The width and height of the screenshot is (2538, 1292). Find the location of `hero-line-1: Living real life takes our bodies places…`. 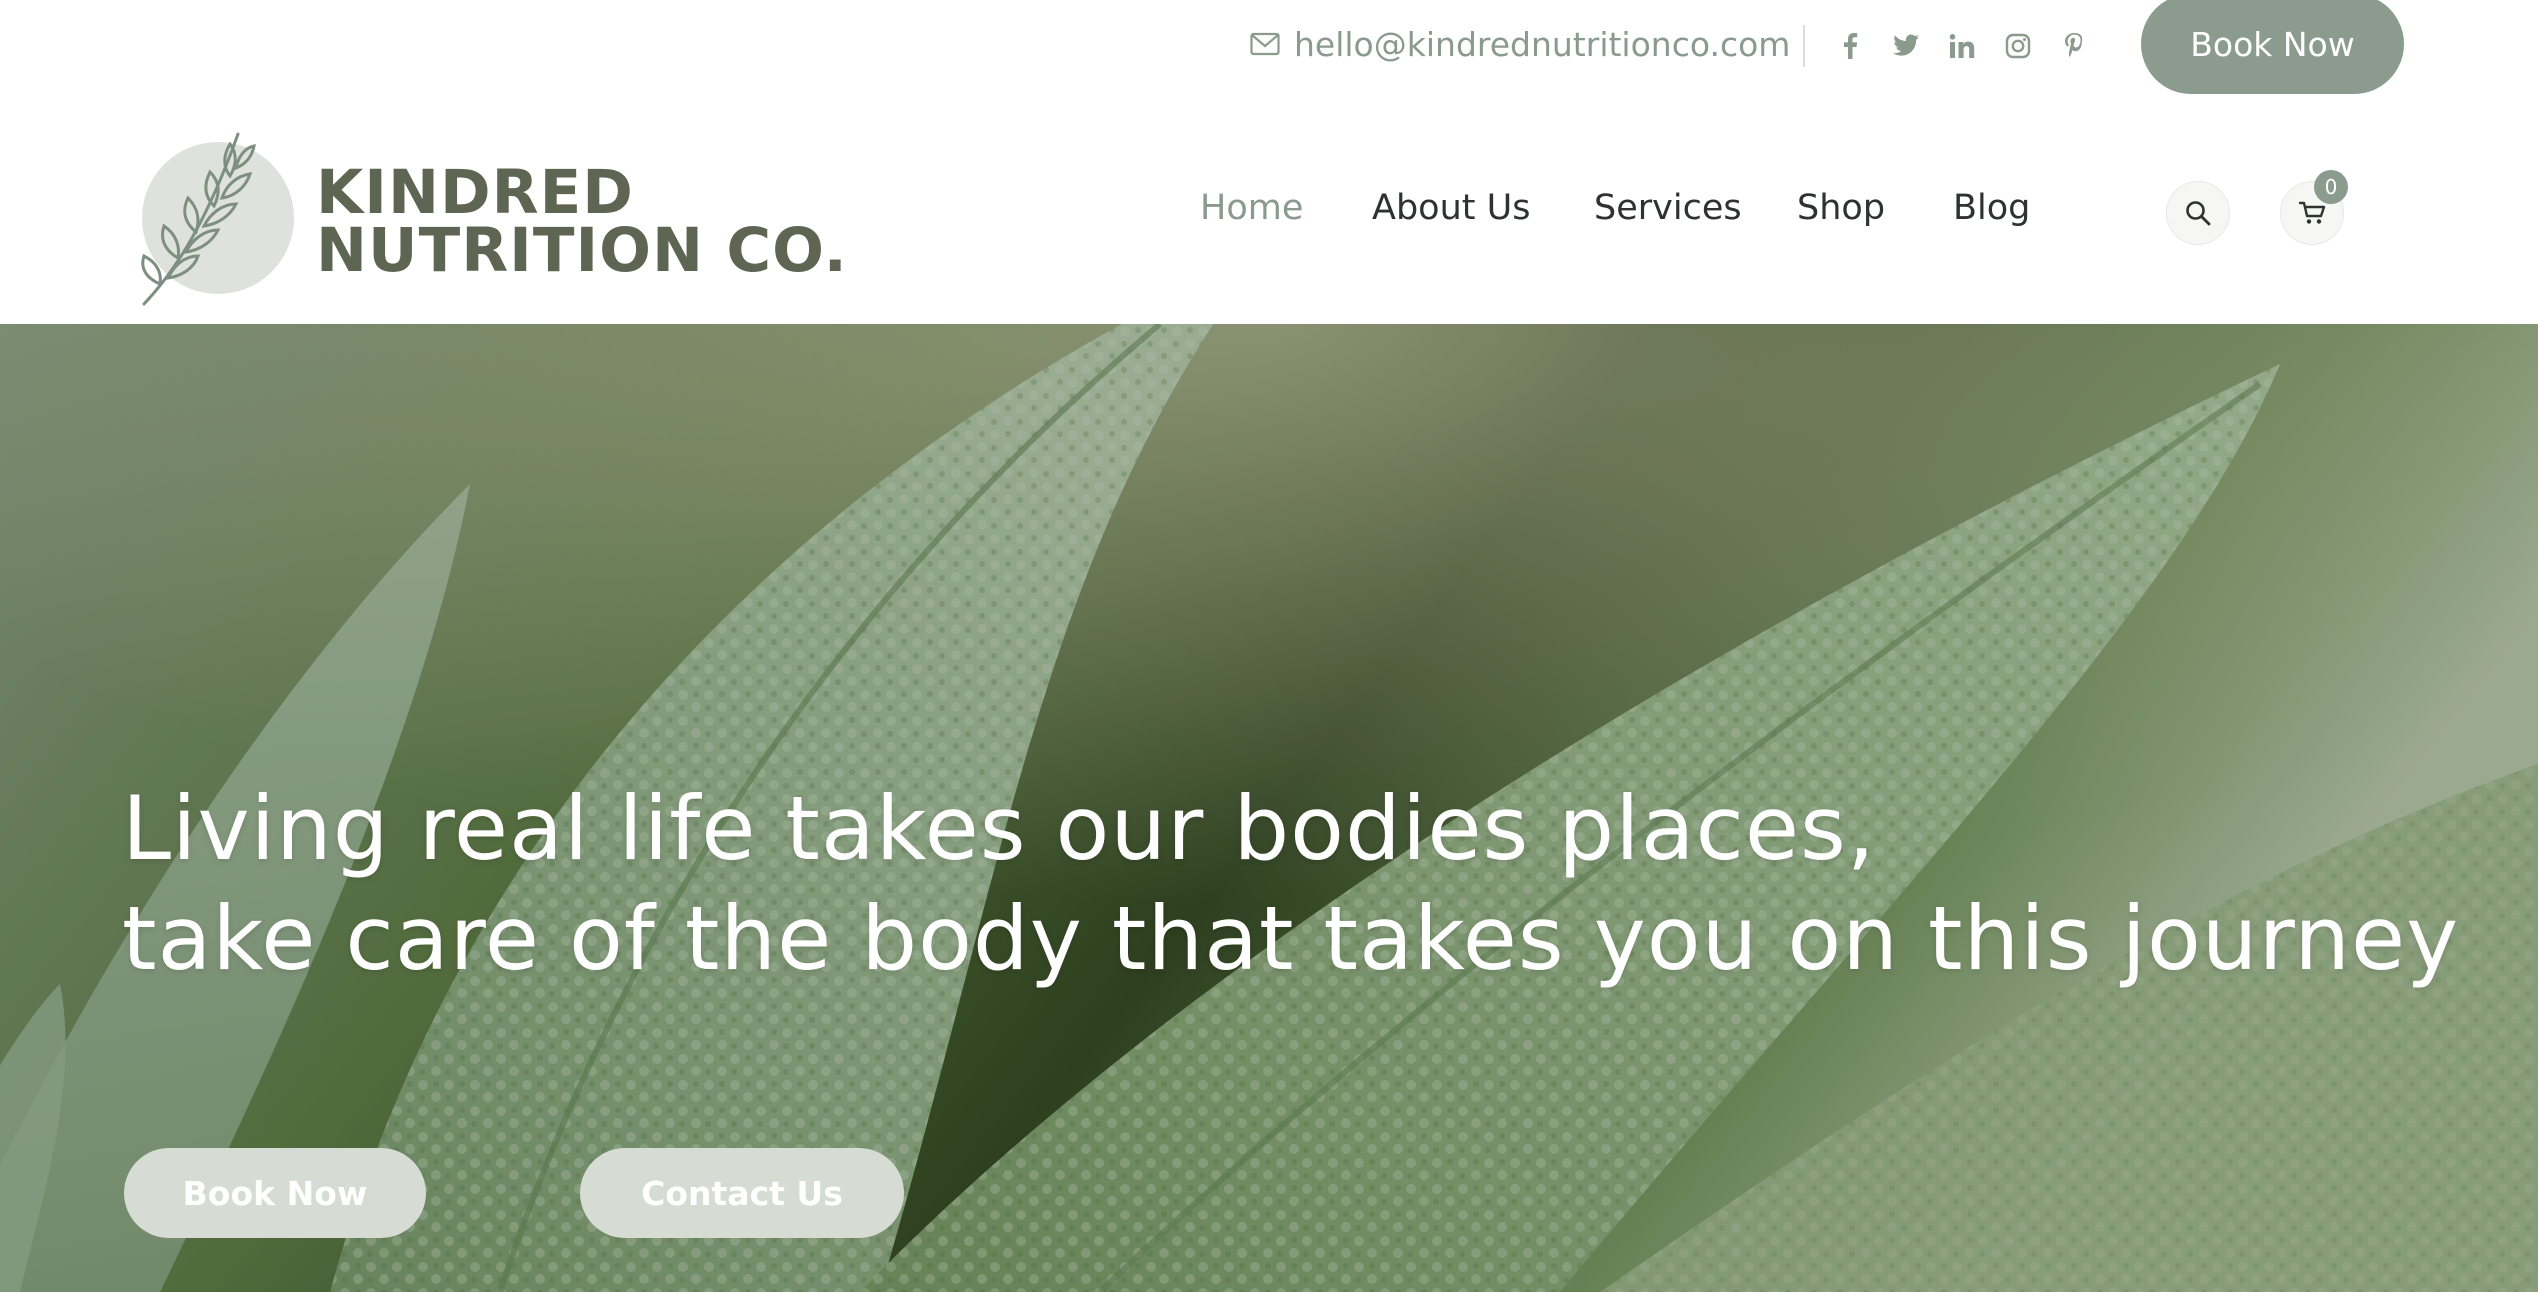

hero-line-1: Living real life takes our bodies places… is located at coordinates (999, 828).